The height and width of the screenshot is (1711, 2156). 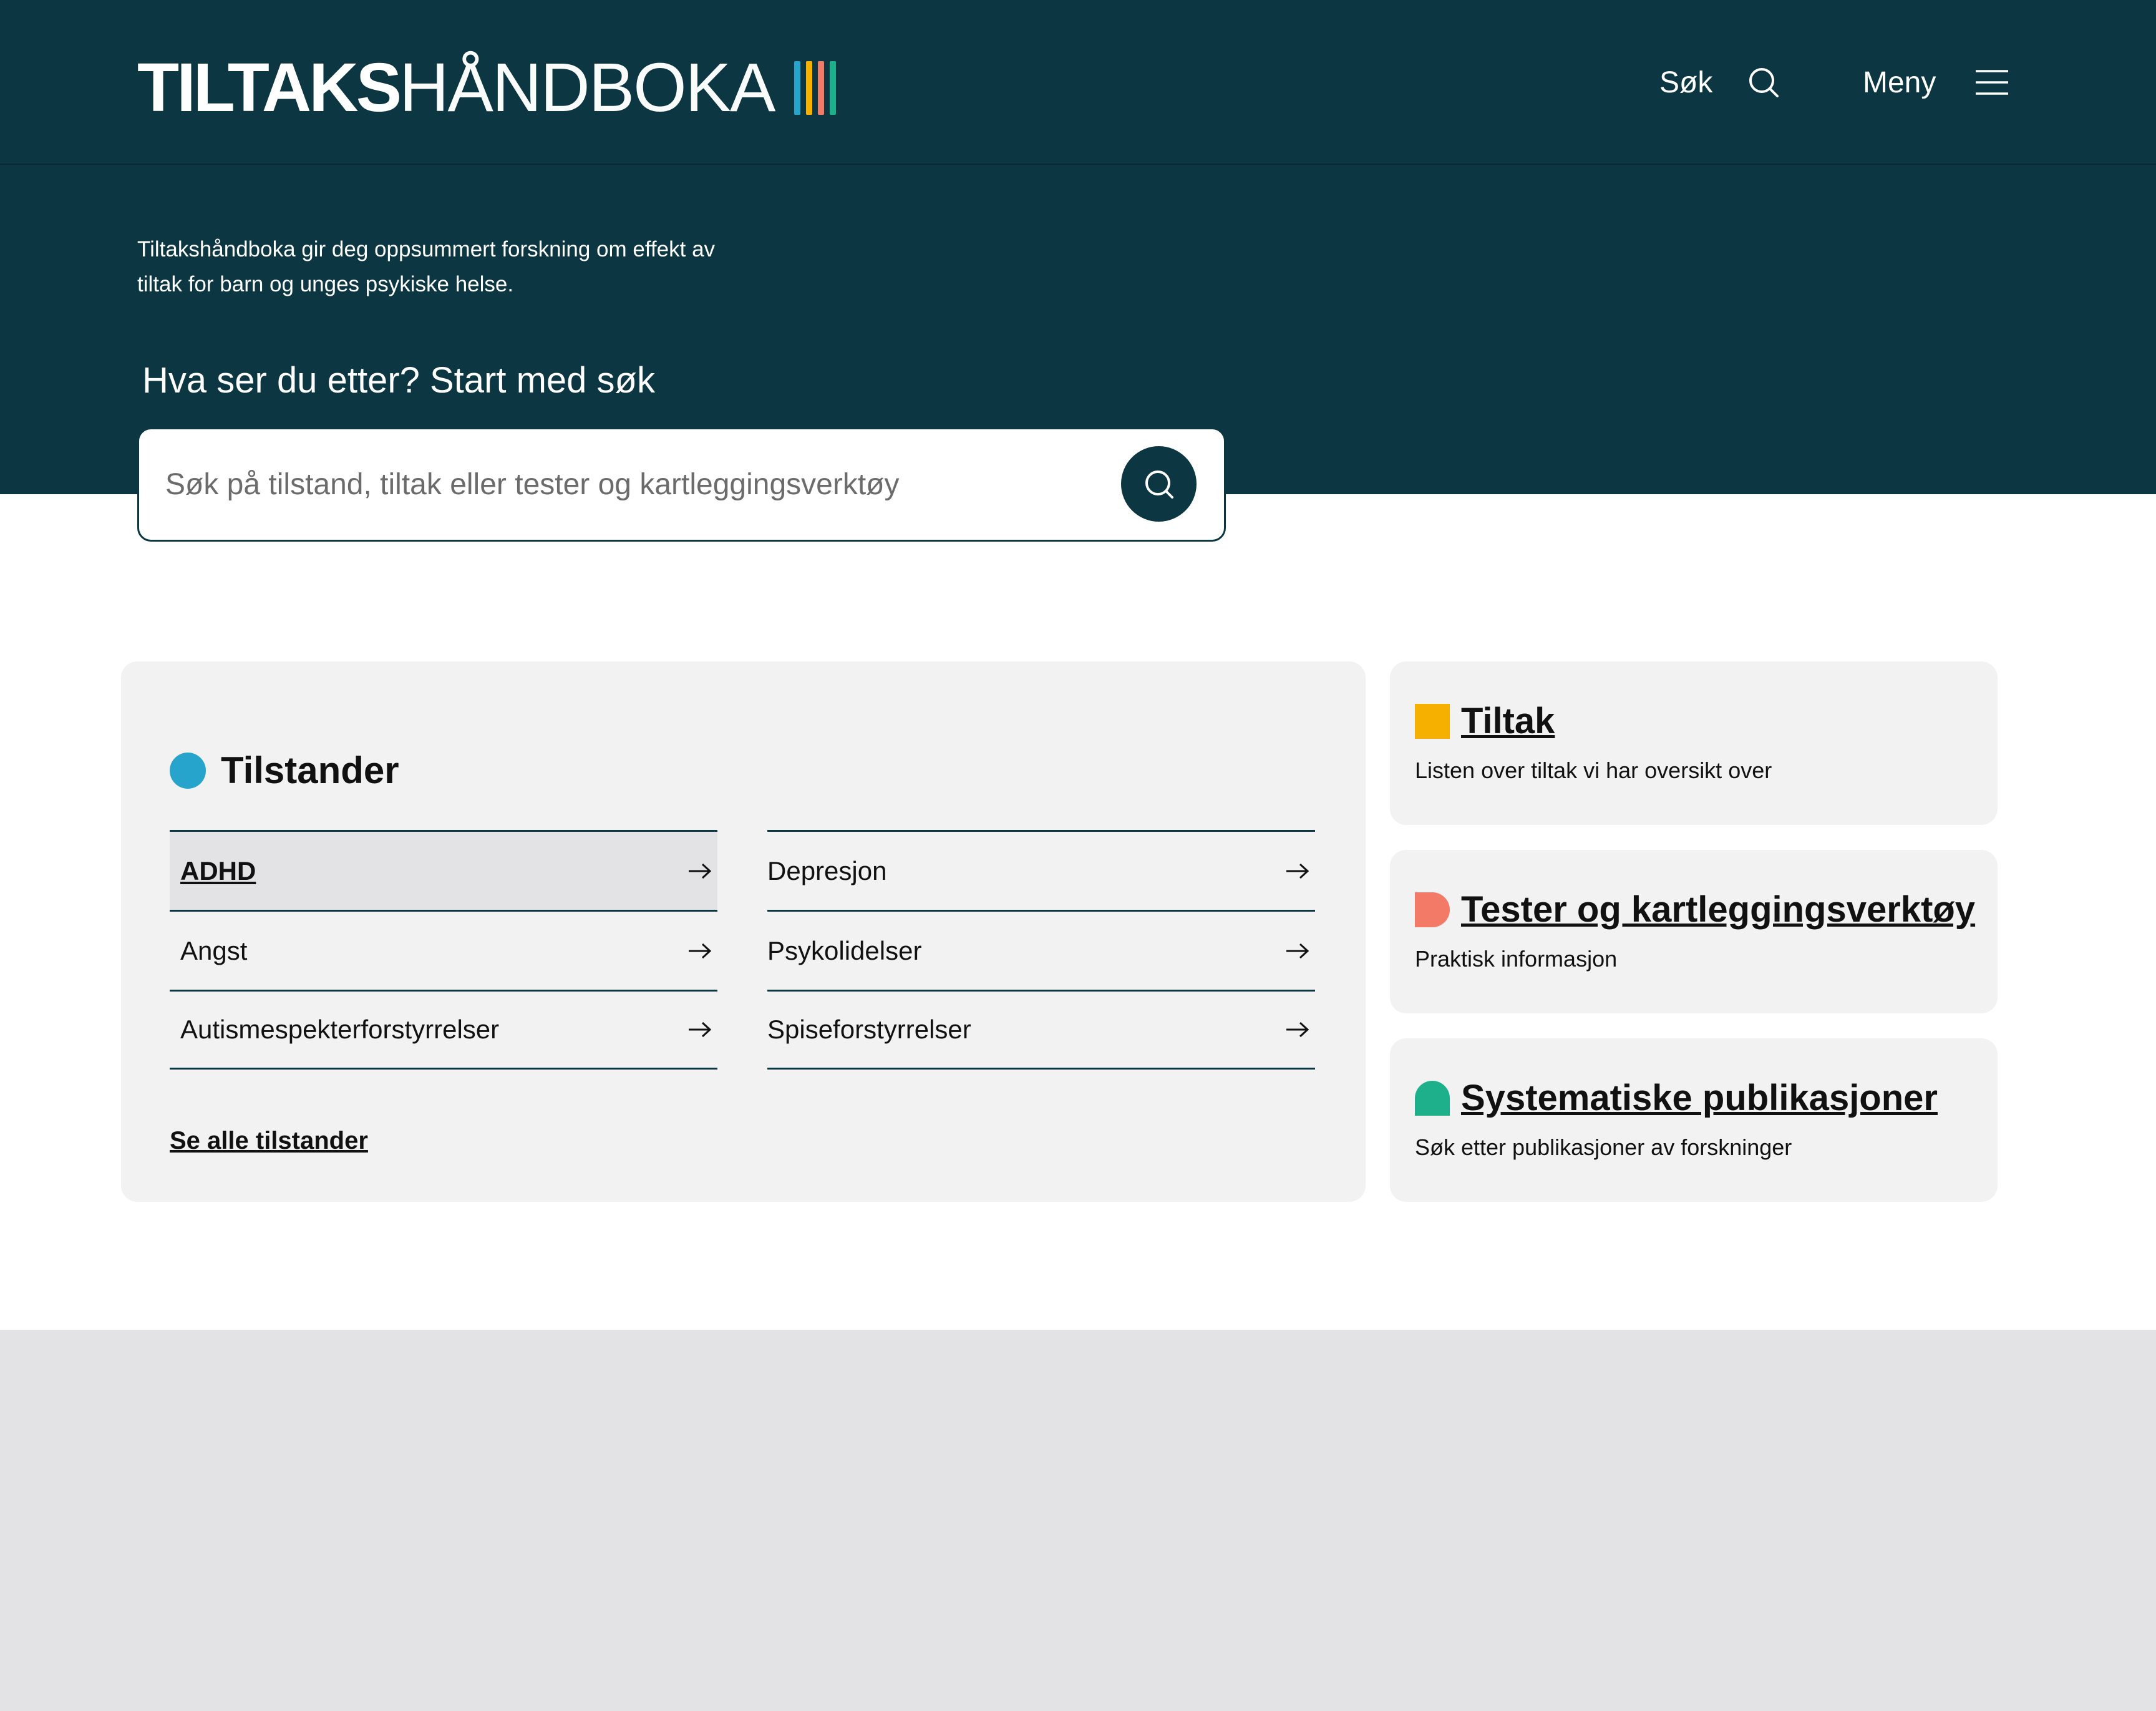 What do you see at coordinates (218, 871) in the screenshot?
I see `condition-label: ADHD` at bounding box center [218, 871].